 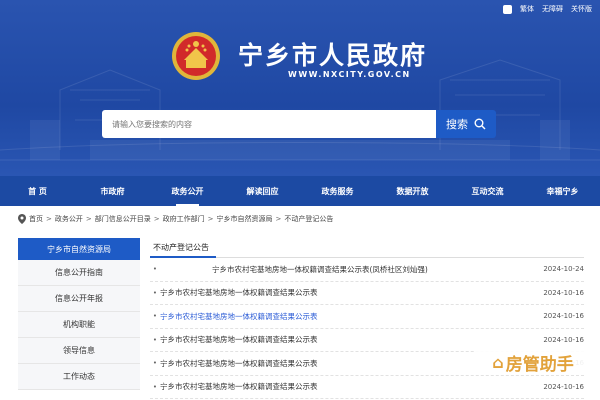 What do you see at coordinates (309, 219) in the screenshot?
I see `breadcrumb-current: 不动产登记公告` at bounding box center [309, 219].